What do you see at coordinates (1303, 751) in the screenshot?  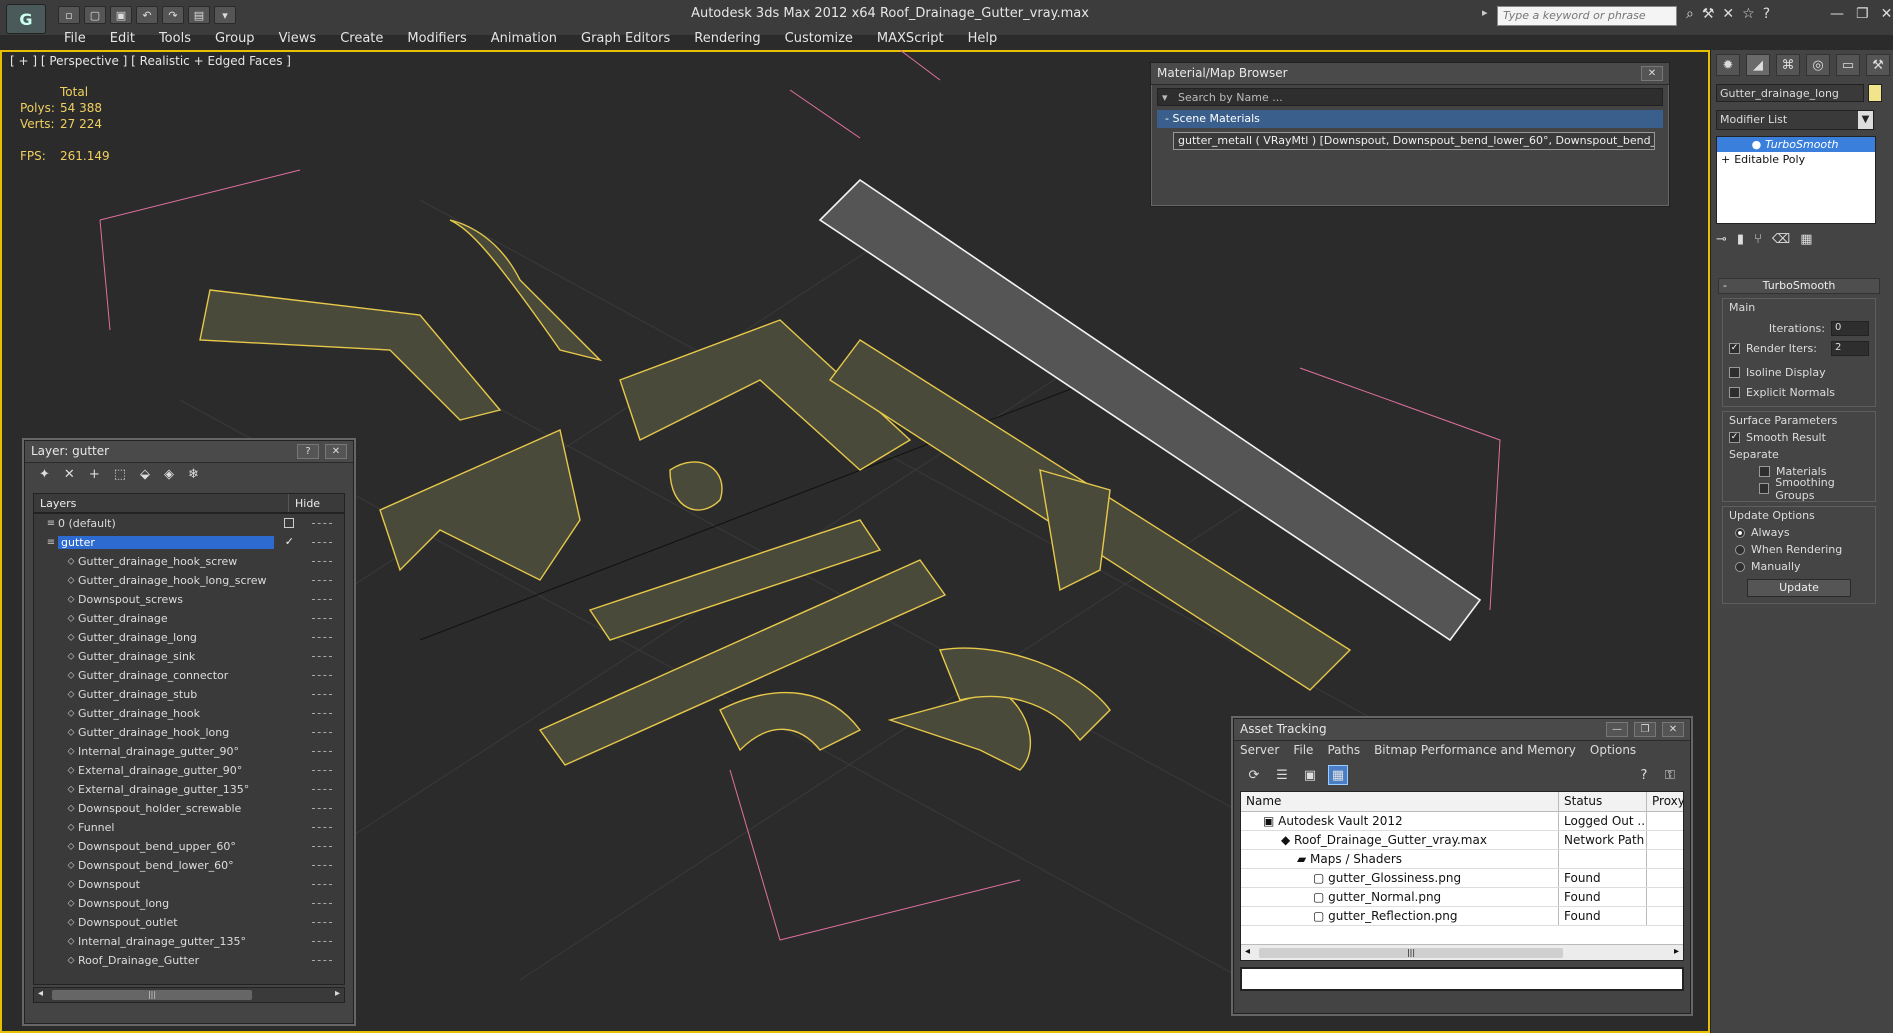 I see `asset-menu-file: File` at bounding box center [1303, 751].